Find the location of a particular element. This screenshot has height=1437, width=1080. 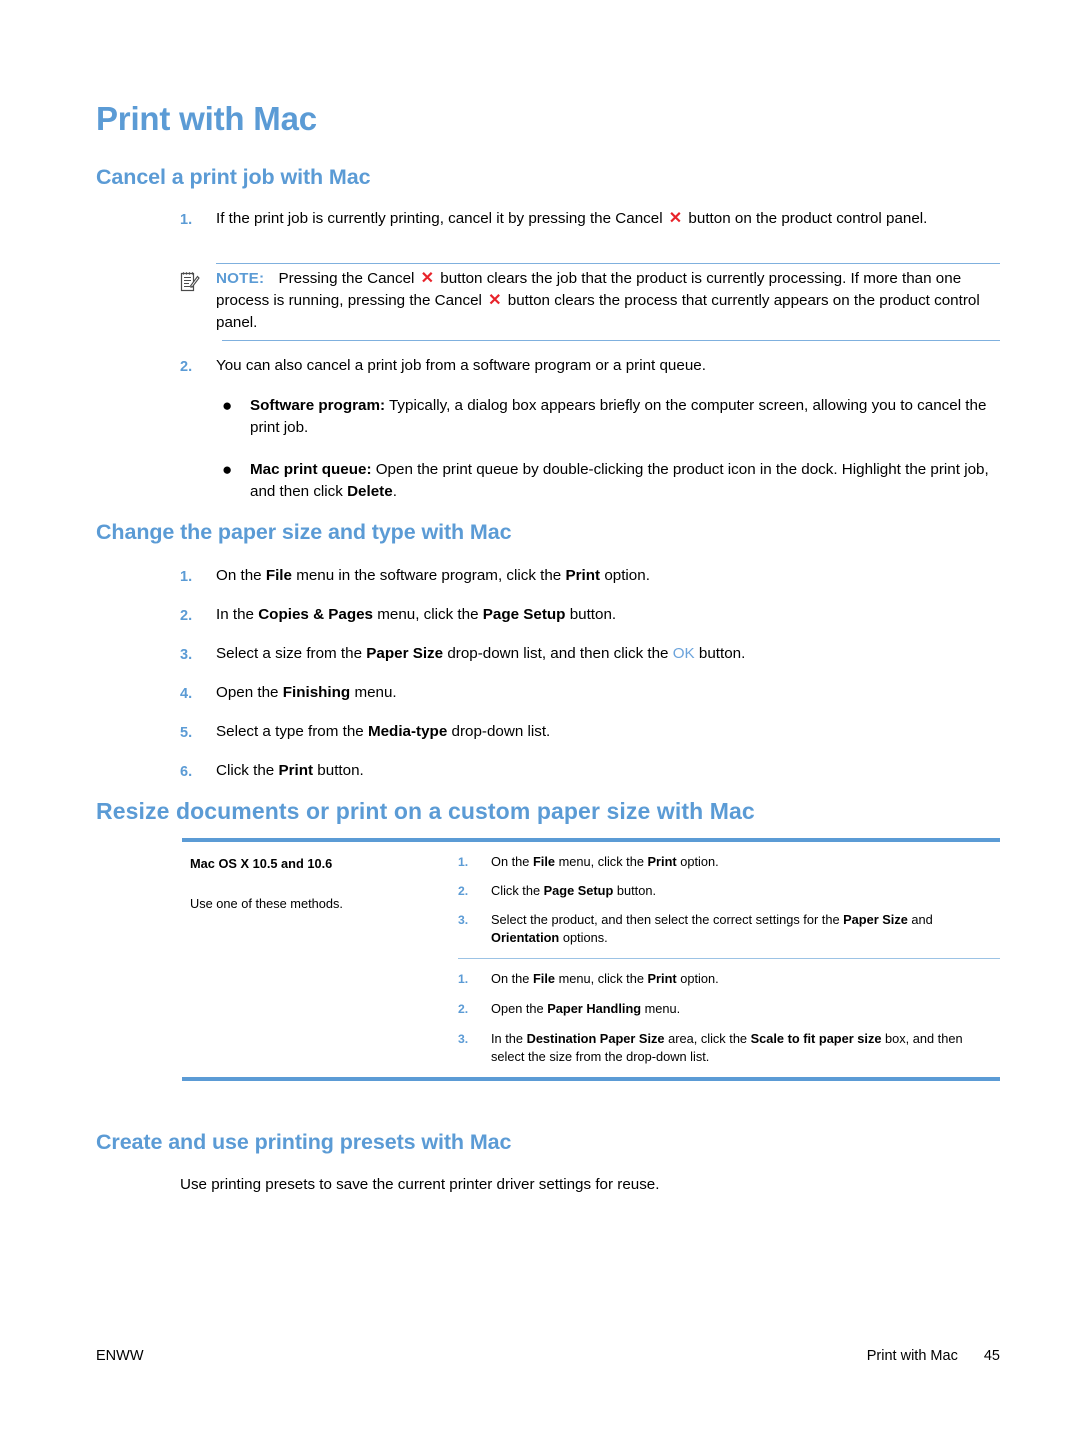

text-run: . is located at coordinates (394, 491).